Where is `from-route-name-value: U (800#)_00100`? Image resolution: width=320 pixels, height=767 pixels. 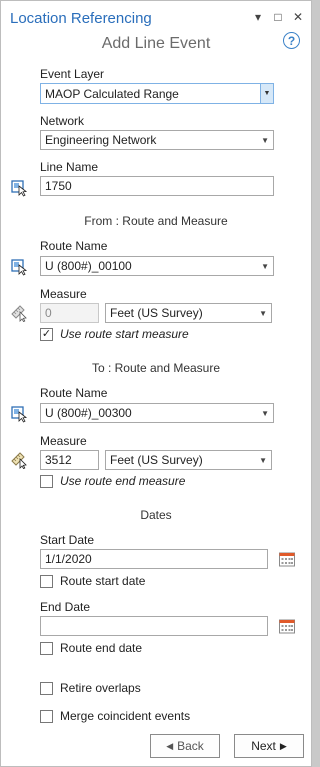 from-route-name-value: U (800#)_00100 is located at coordinates (88, 266).